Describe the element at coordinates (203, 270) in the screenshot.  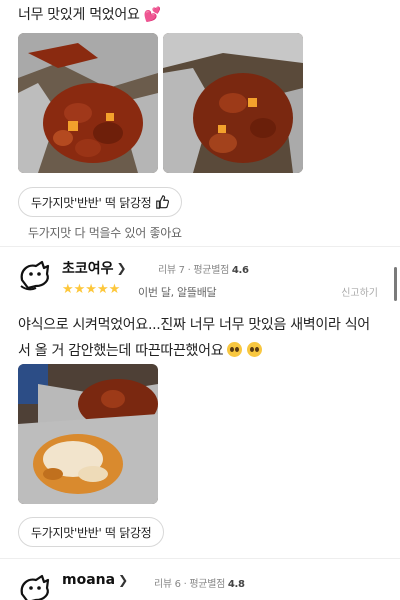
I see `reviewer-stats: 리뷰 7 · 평균별점 4.6` at that location.